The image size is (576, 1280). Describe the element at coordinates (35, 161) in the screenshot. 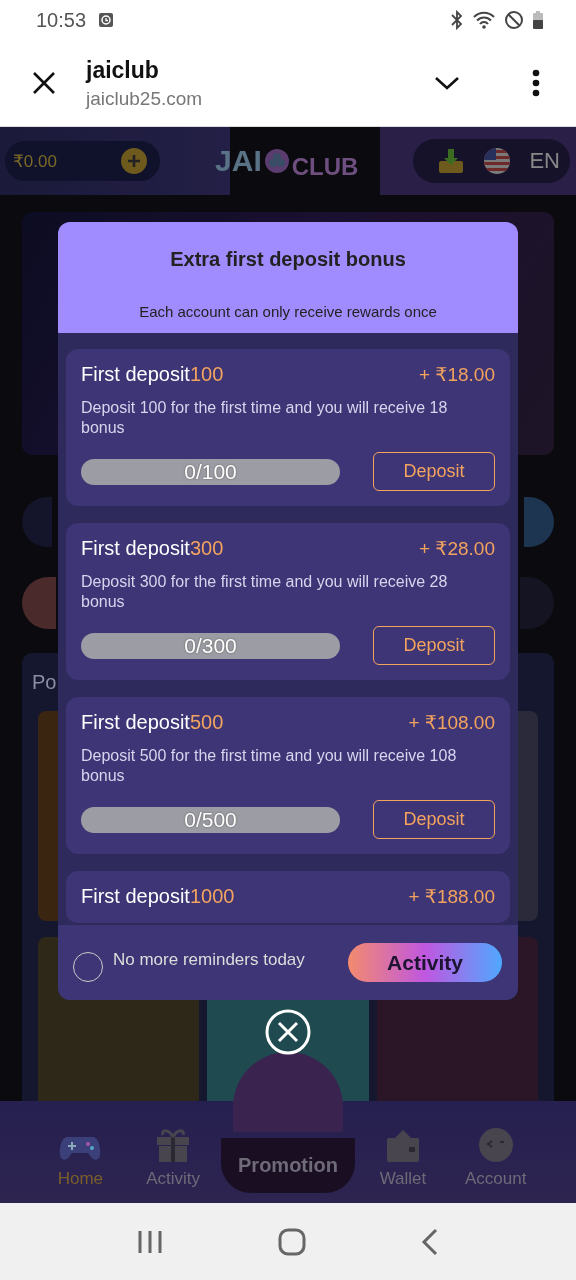

I see `balance-amount: ₹0.00` at that location.